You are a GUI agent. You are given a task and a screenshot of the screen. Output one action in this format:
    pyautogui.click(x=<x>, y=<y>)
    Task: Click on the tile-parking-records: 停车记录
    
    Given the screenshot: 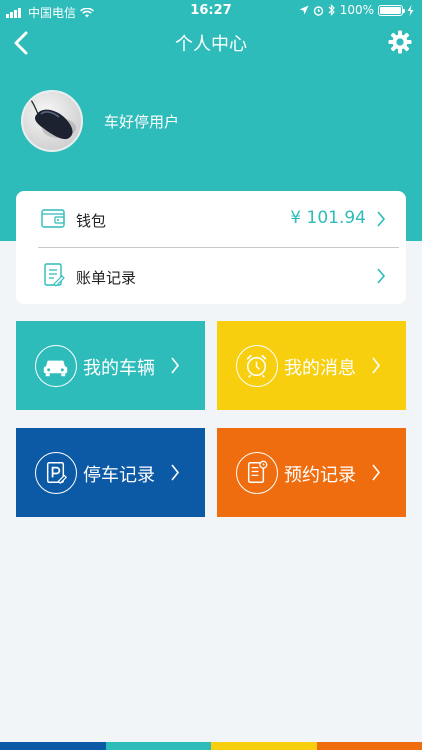 What is the action you would take?
    pyautogui.click(x=110, y=472)
    